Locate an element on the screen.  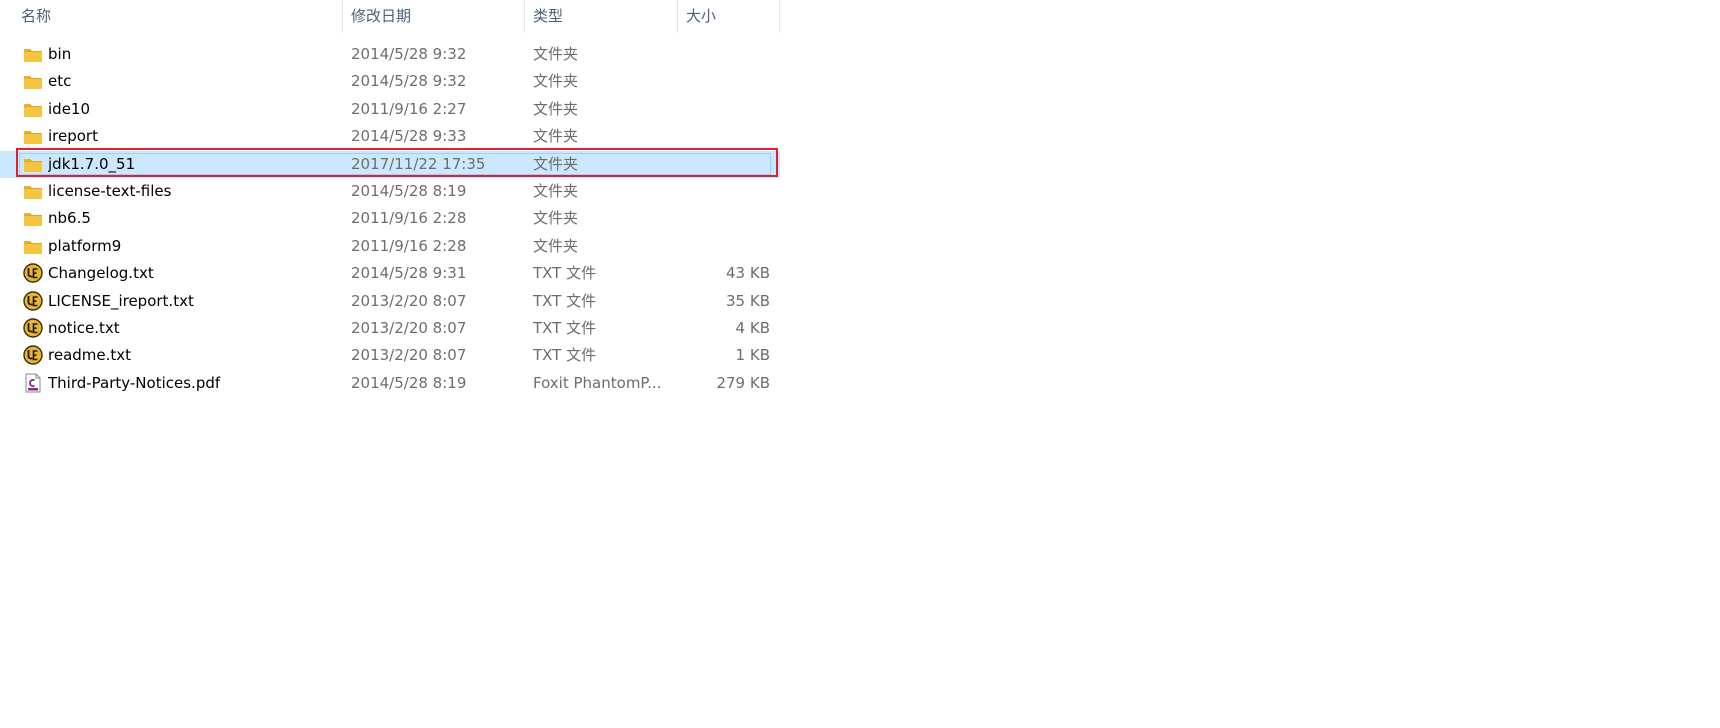
column-header-type-label: 类型 is located at coordinates (548, 16).